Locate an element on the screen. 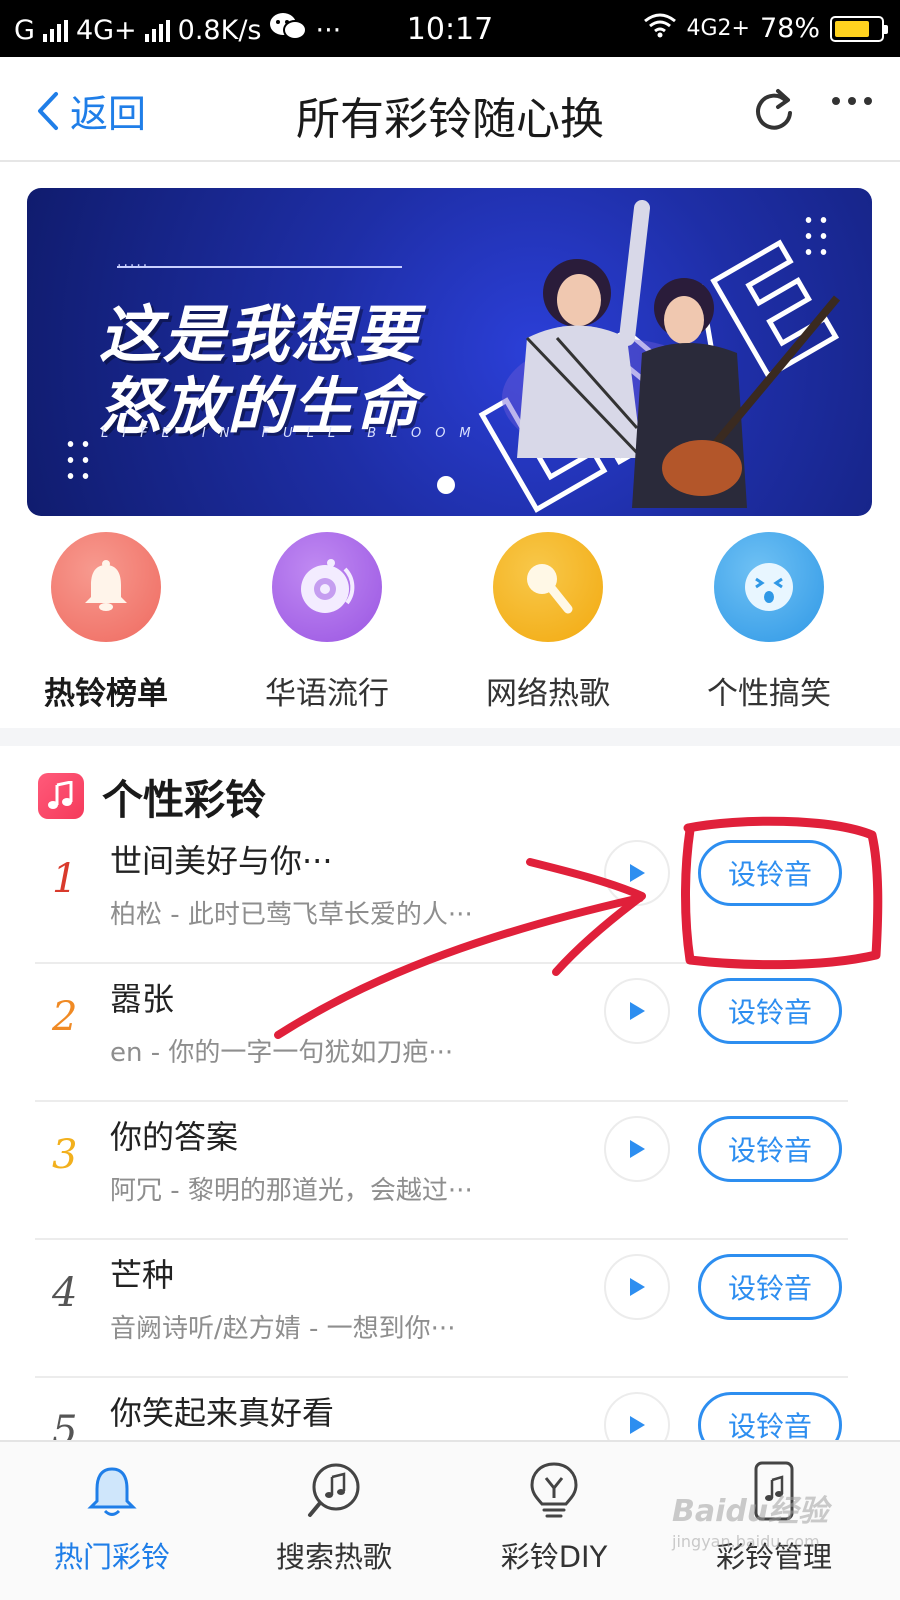 The image size is (900, 1600). battery-icon is located at coordinates (859, 28).